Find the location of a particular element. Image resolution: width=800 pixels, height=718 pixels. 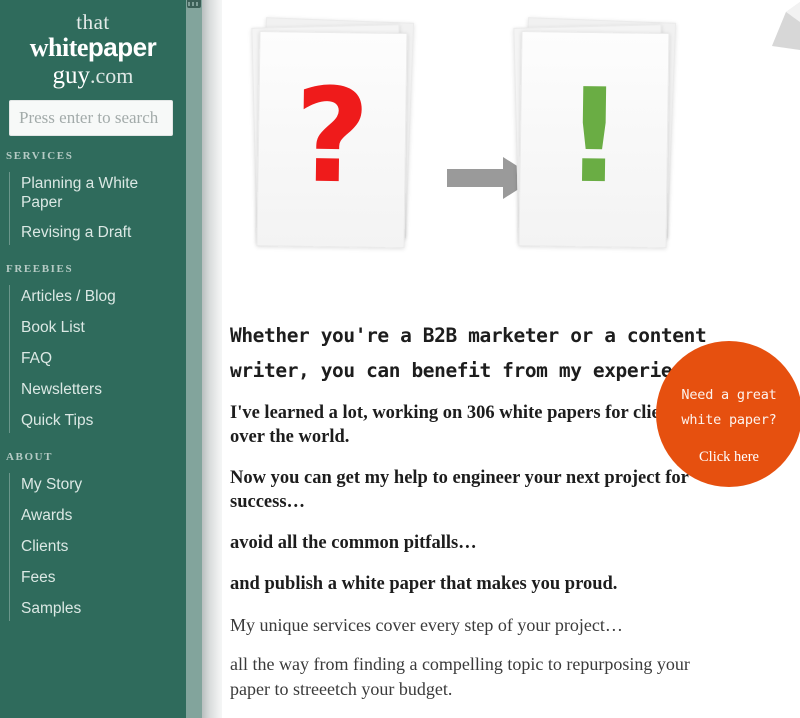

search-container is located at coordinates (93, 114).